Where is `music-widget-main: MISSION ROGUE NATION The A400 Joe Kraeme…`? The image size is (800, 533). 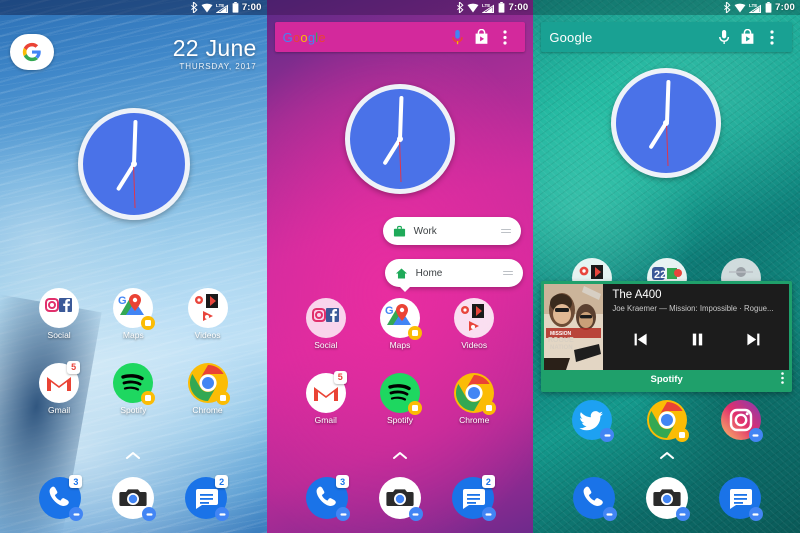 music-widget-main: MISSION ROGUE NATION The A400 Joe Kraeme… is located at coordinates (666, 327).